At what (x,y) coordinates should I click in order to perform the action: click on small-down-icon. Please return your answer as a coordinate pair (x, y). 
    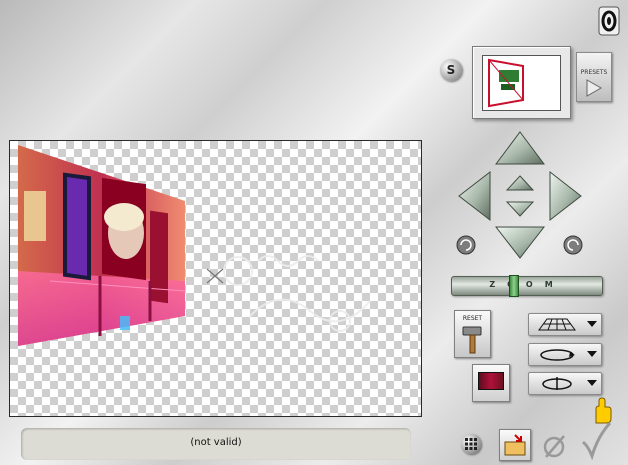
    Looking at the image, I should click on (520, 209).